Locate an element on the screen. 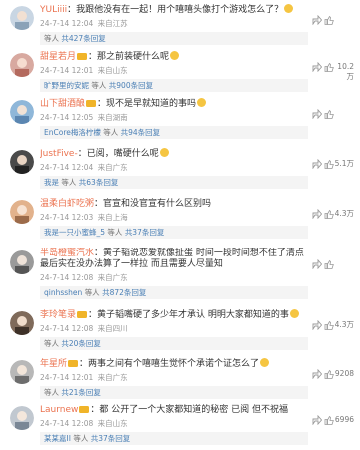  reply-summary: 等人 共21条回复 is located at coordinates (174, 392).